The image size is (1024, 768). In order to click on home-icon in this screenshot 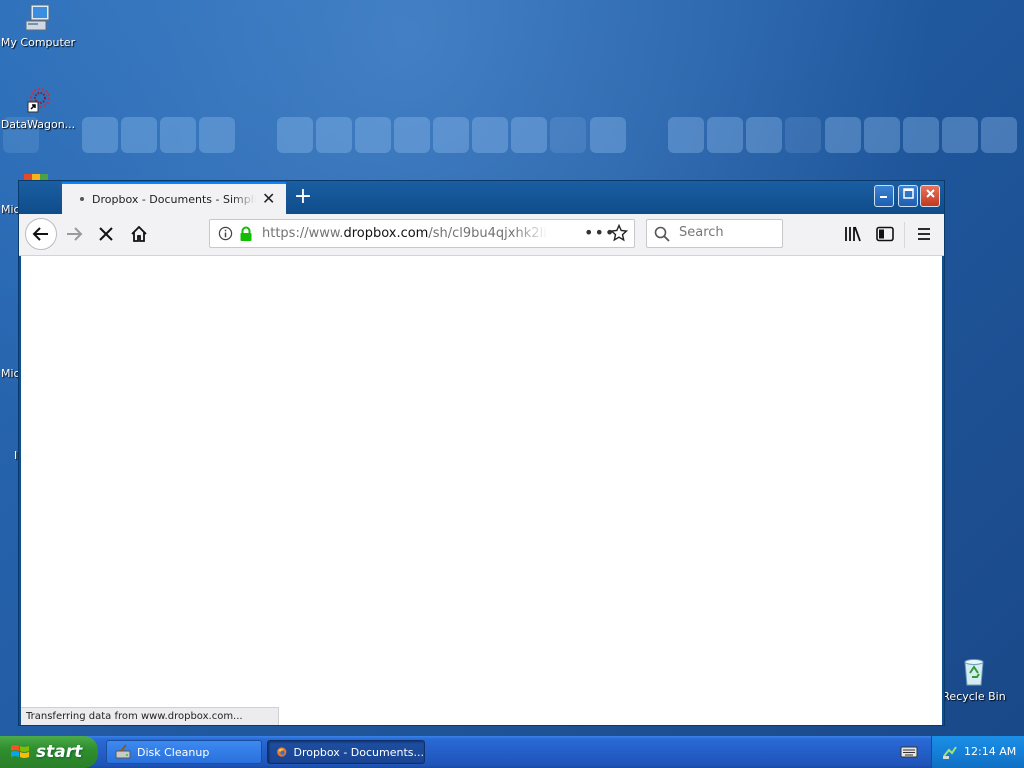, I will do `click(139, 233)`.